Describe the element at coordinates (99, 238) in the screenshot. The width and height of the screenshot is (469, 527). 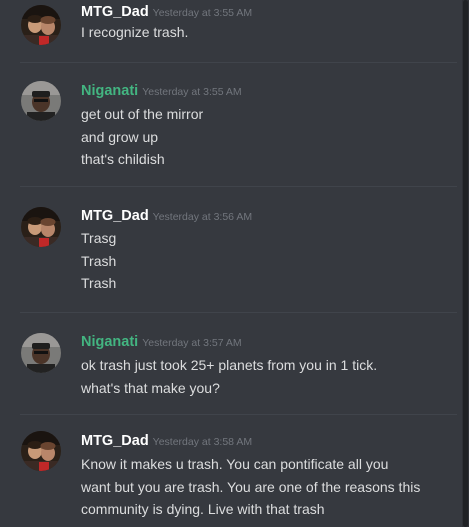
I see `message-text: Trasg` at that location.